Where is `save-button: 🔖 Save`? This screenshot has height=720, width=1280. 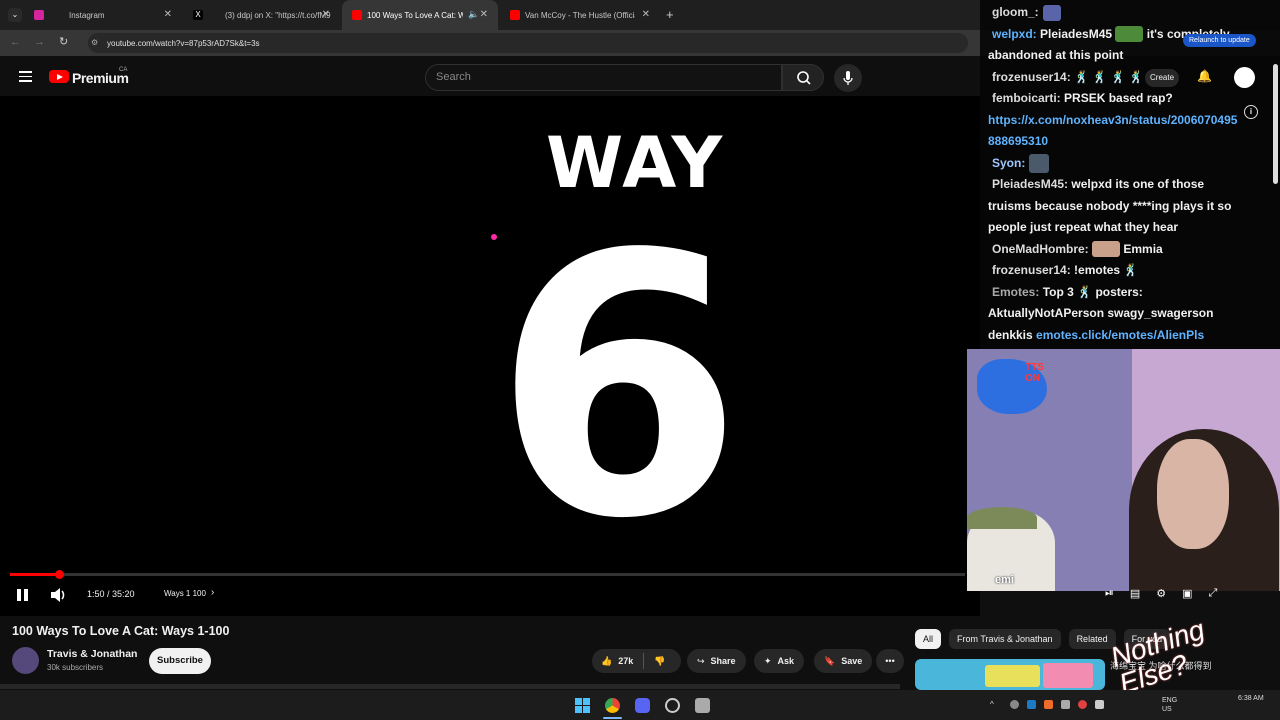 save-button: 🔖 Save is located at coordinates (843, 661).